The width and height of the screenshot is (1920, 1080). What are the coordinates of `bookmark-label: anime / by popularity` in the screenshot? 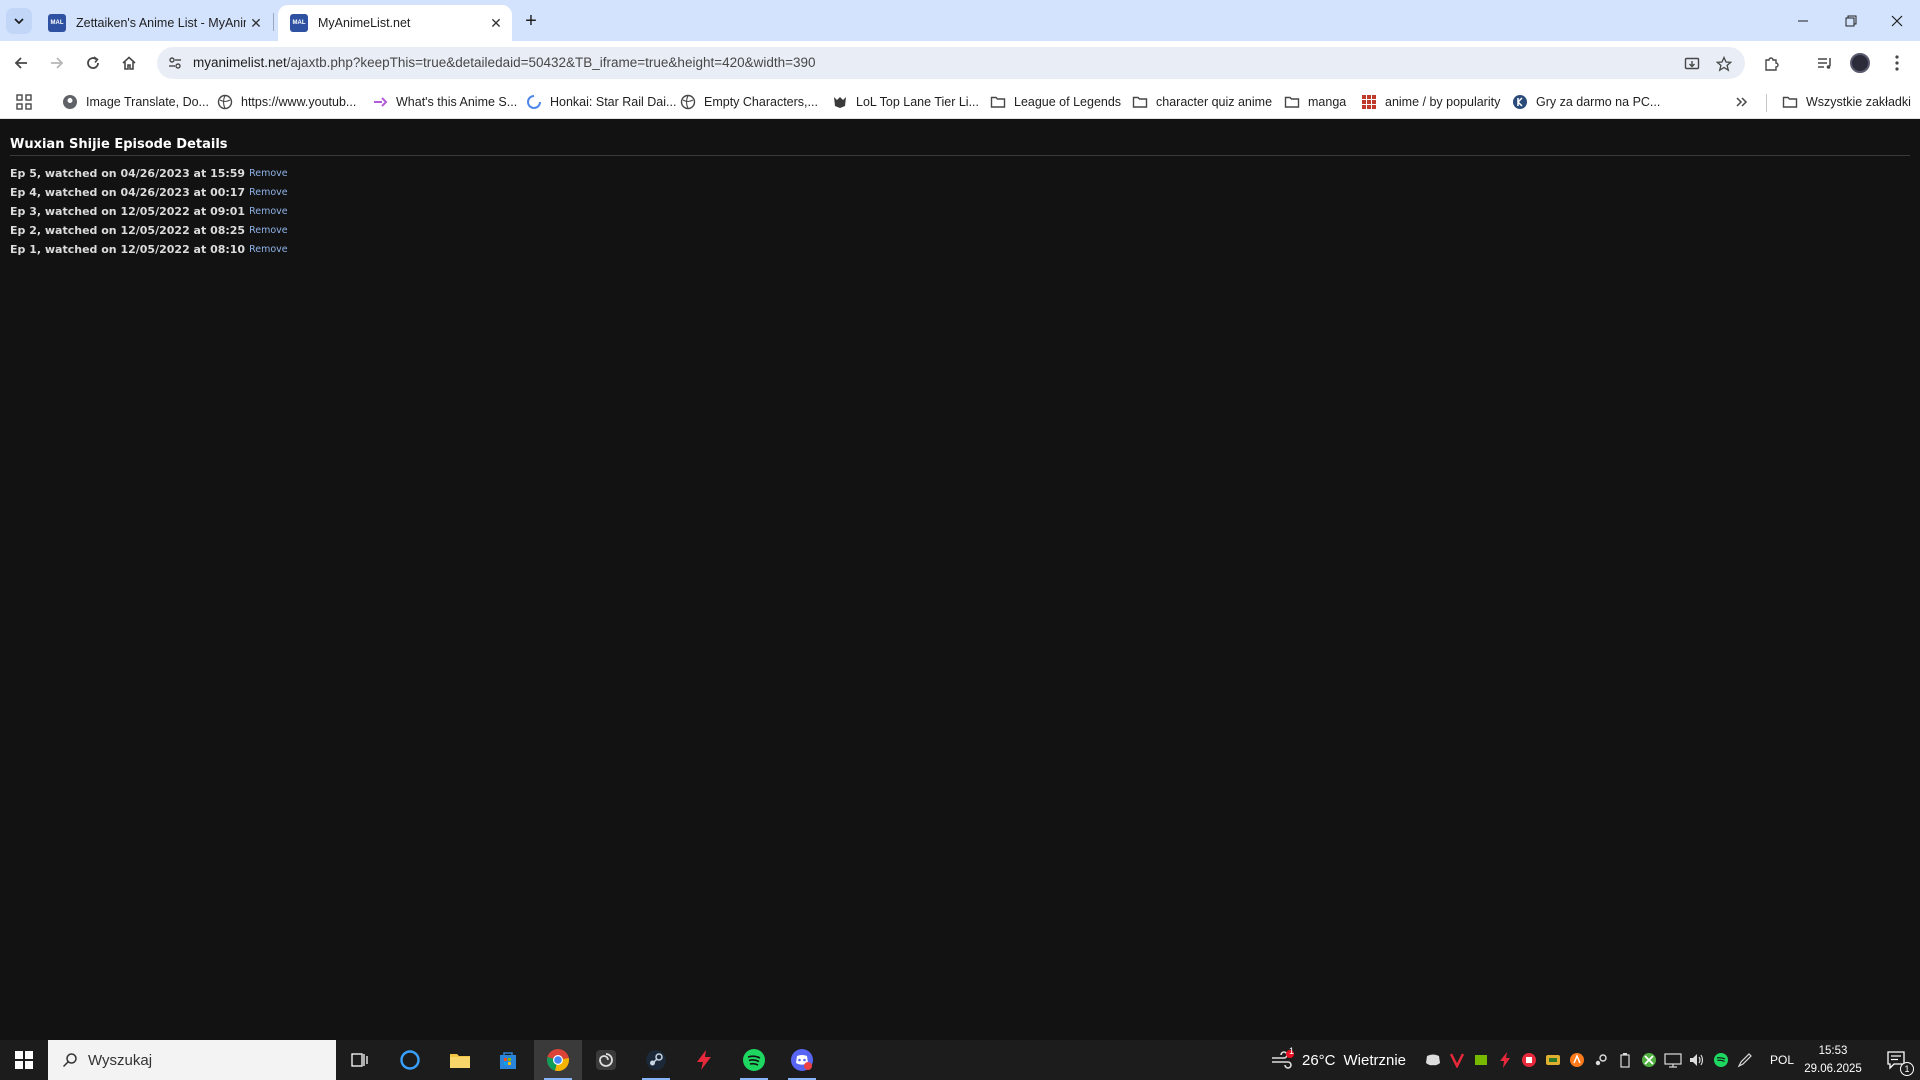 It's located at (1443, 102).